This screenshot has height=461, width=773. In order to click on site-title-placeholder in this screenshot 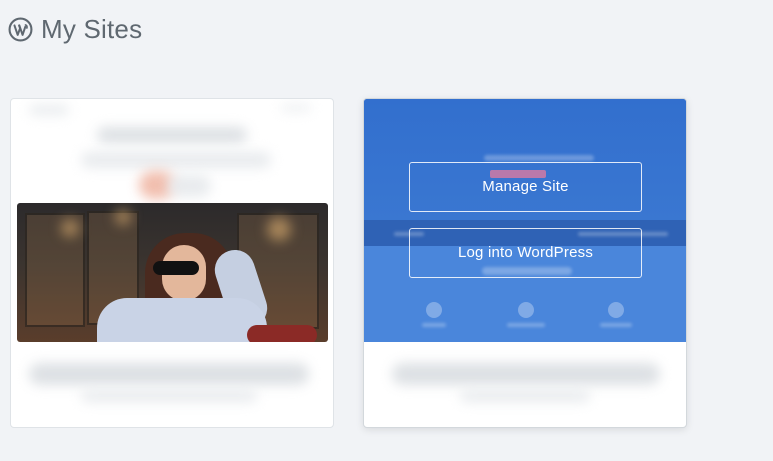, I will do `click(172, 135)`.